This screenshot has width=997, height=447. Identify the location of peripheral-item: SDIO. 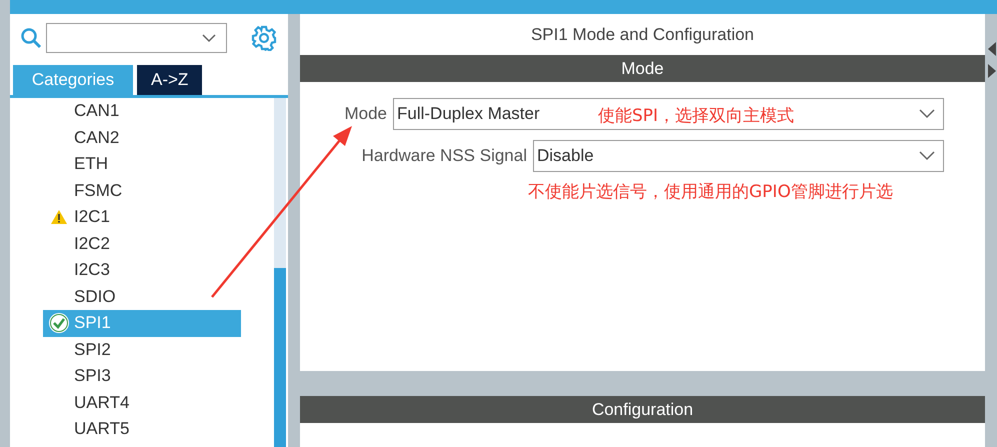
(142, 297).